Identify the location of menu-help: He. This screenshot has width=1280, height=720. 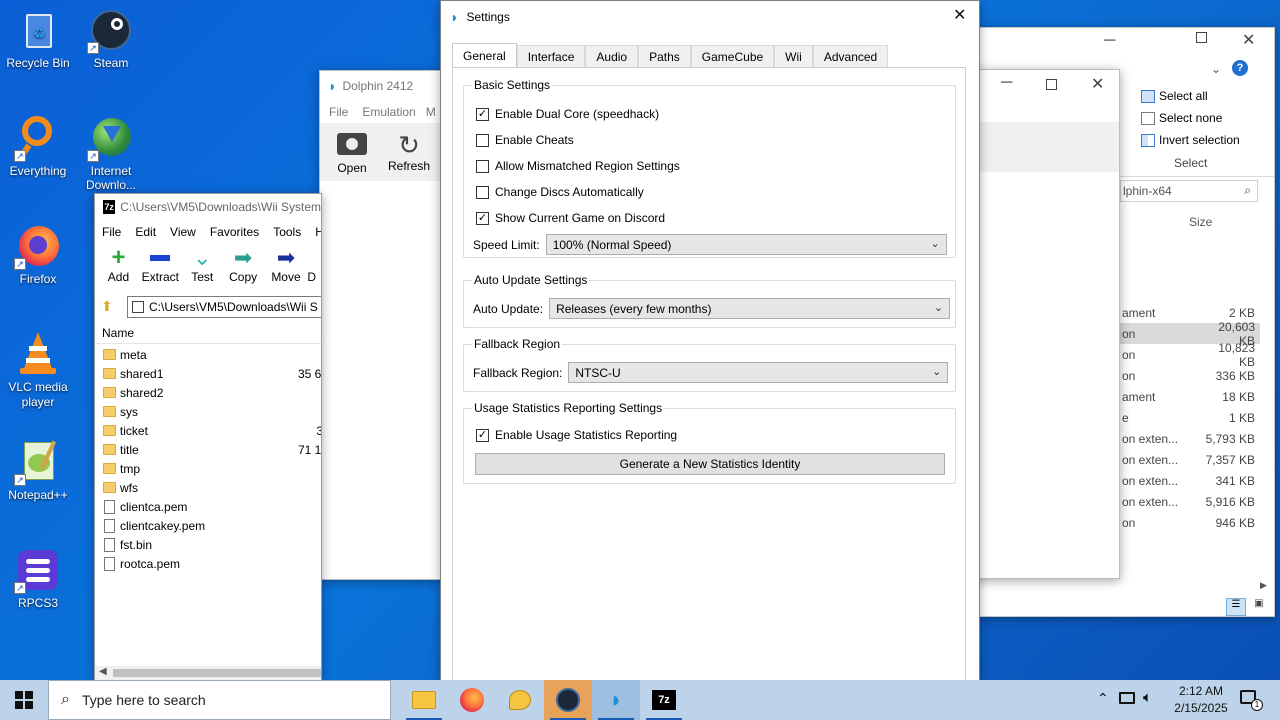
(318, 232).